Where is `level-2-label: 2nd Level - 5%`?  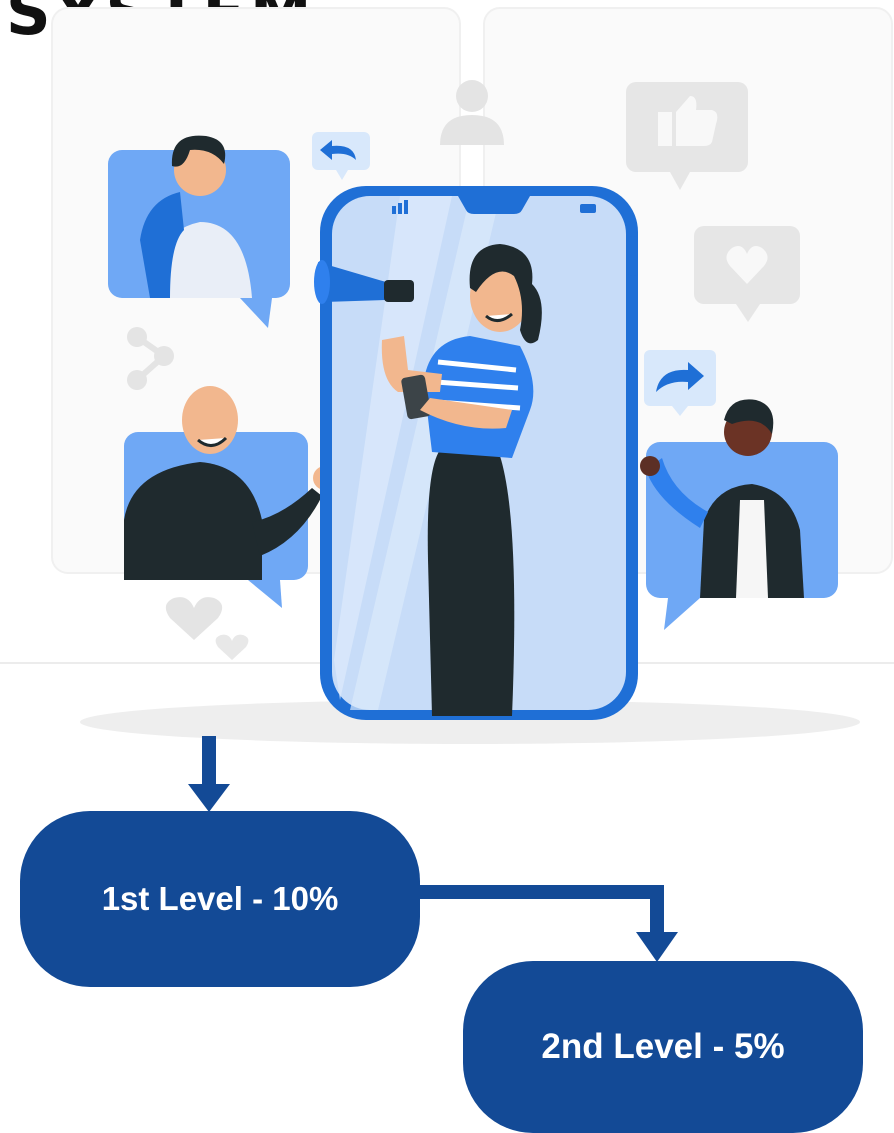
level-2-label: 2nd Level - 5% is located at coordinates (663, 1046).